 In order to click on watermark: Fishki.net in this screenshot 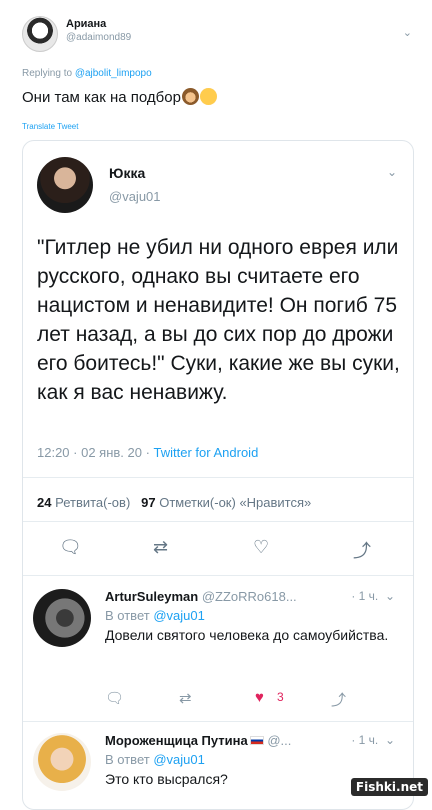, I will do `click(389, 787)`.